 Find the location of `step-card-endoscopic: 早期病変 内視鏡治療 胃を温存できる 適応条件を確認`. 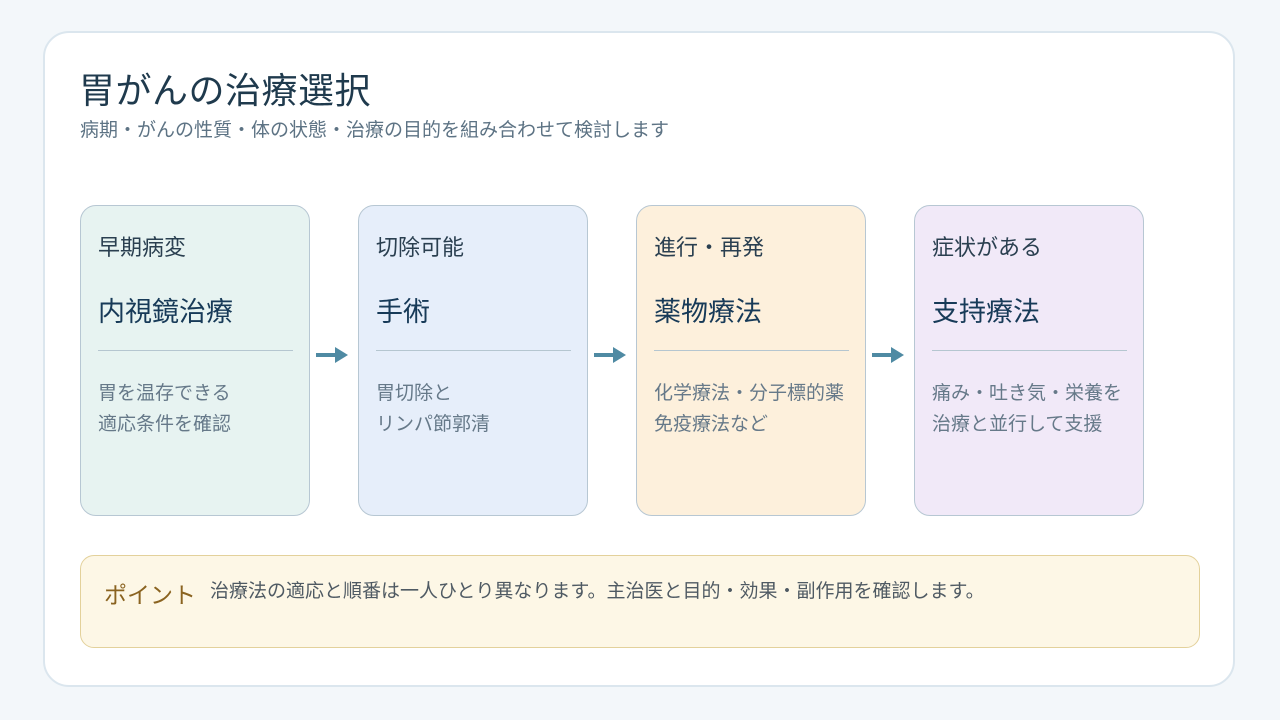

step-card-endoscopic: 早期病変 内視鏡治療 胃を温存できる 適応条件を確認 is located at coordinates (195, 360).